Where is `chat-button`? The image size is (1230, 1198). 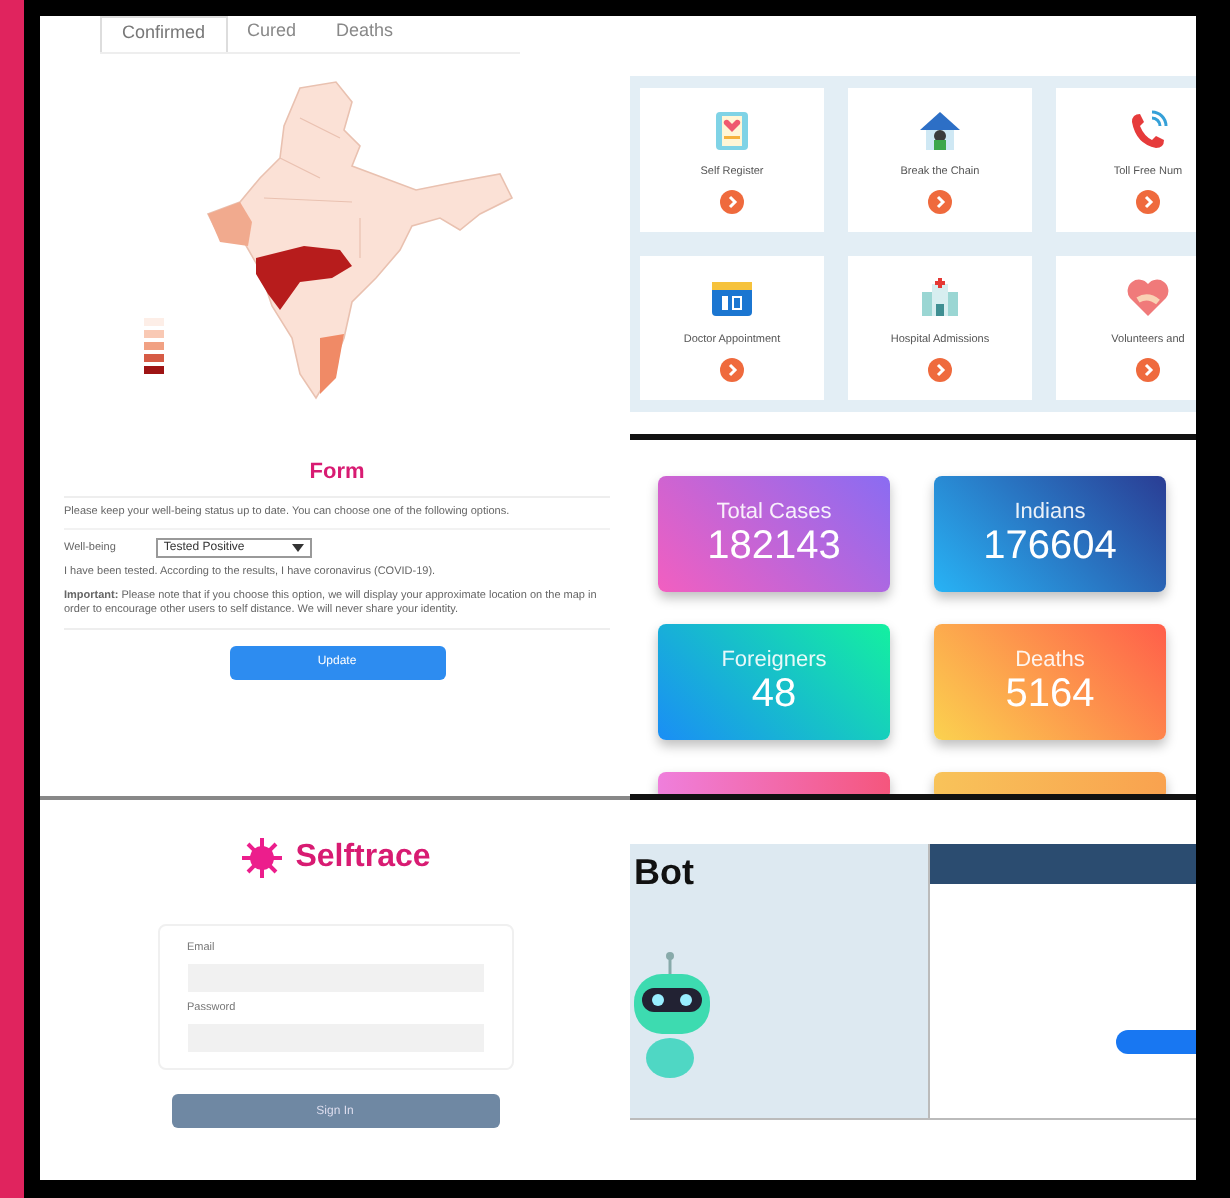 chat-button is located at coordinates (1156, 1042).